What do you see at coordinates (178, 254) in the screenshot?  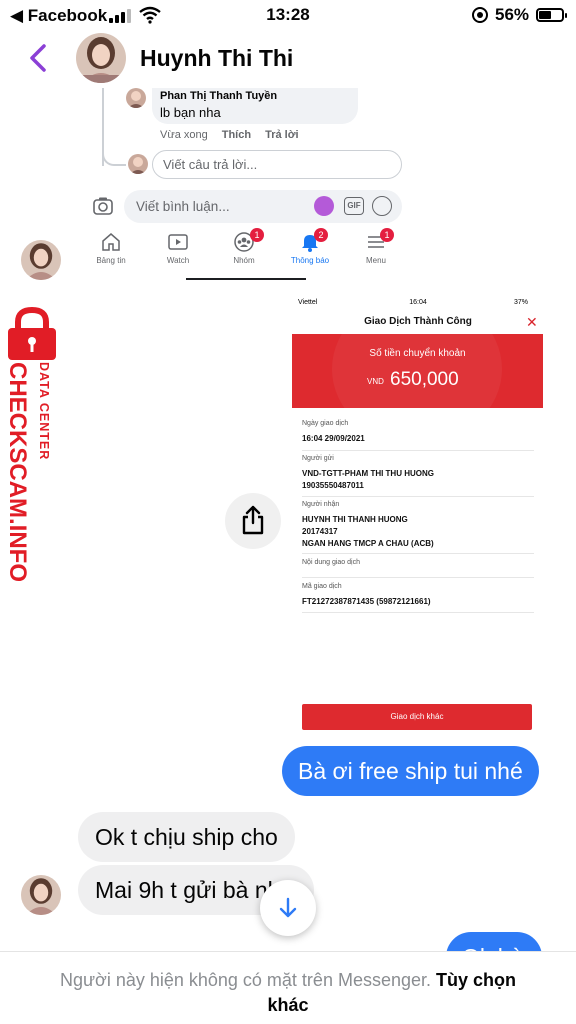 I see `fb-nav-watch: Watch` at bounding box center [178, 254].